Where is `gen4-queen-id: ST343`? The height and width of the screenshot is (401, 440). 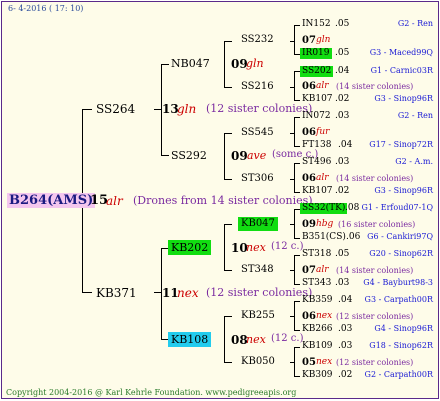 gen4-queen-id: ST343 is located at coordinates (316, 283).